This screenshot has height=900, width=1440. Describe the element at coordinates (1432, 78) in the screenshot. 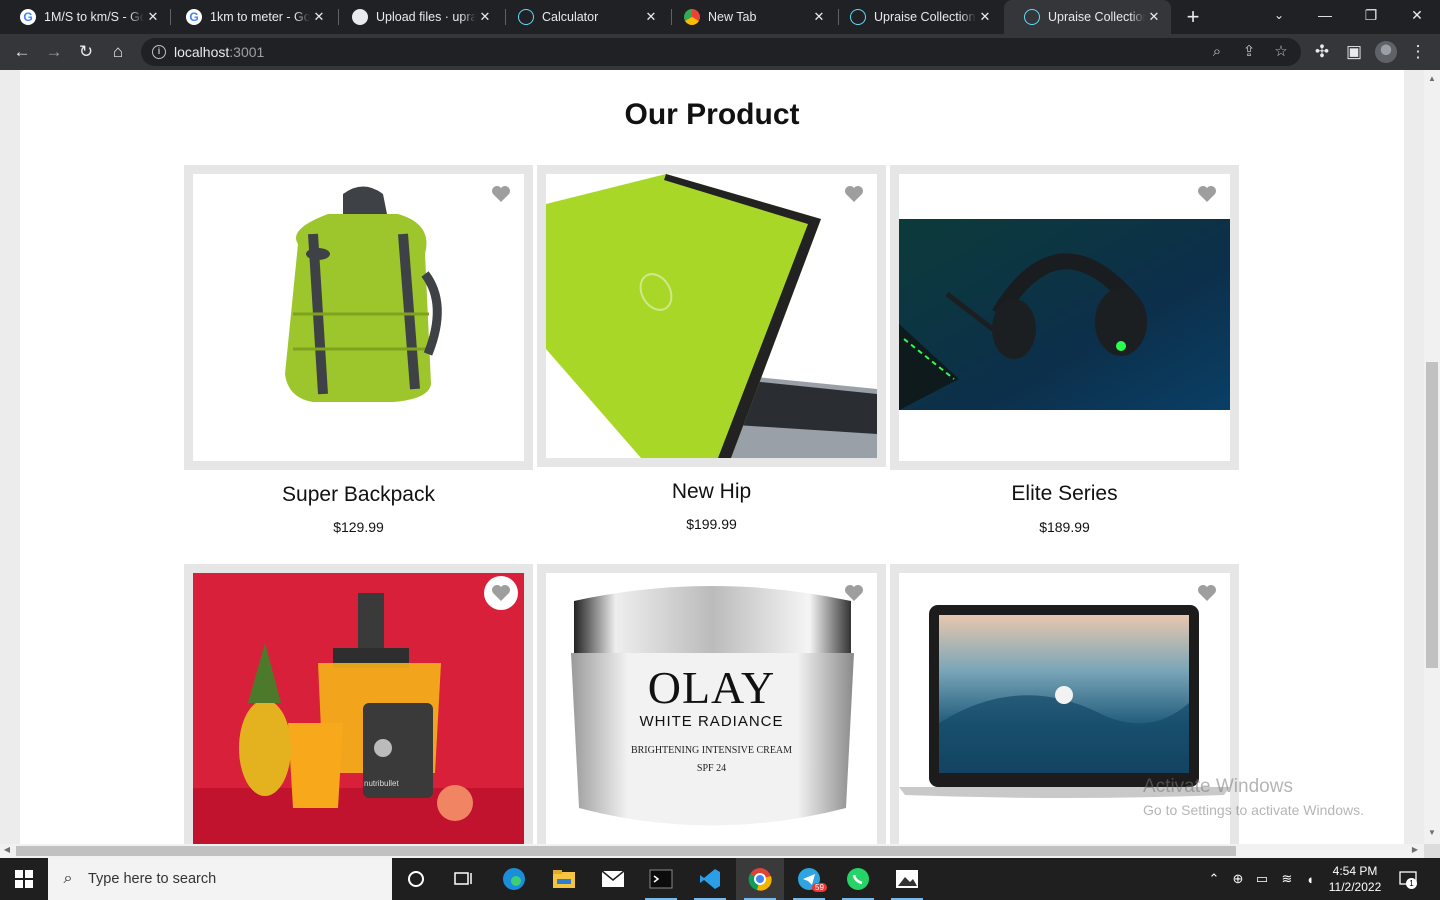

I see `scroll-up-arrow-icon: ▲` at that location.